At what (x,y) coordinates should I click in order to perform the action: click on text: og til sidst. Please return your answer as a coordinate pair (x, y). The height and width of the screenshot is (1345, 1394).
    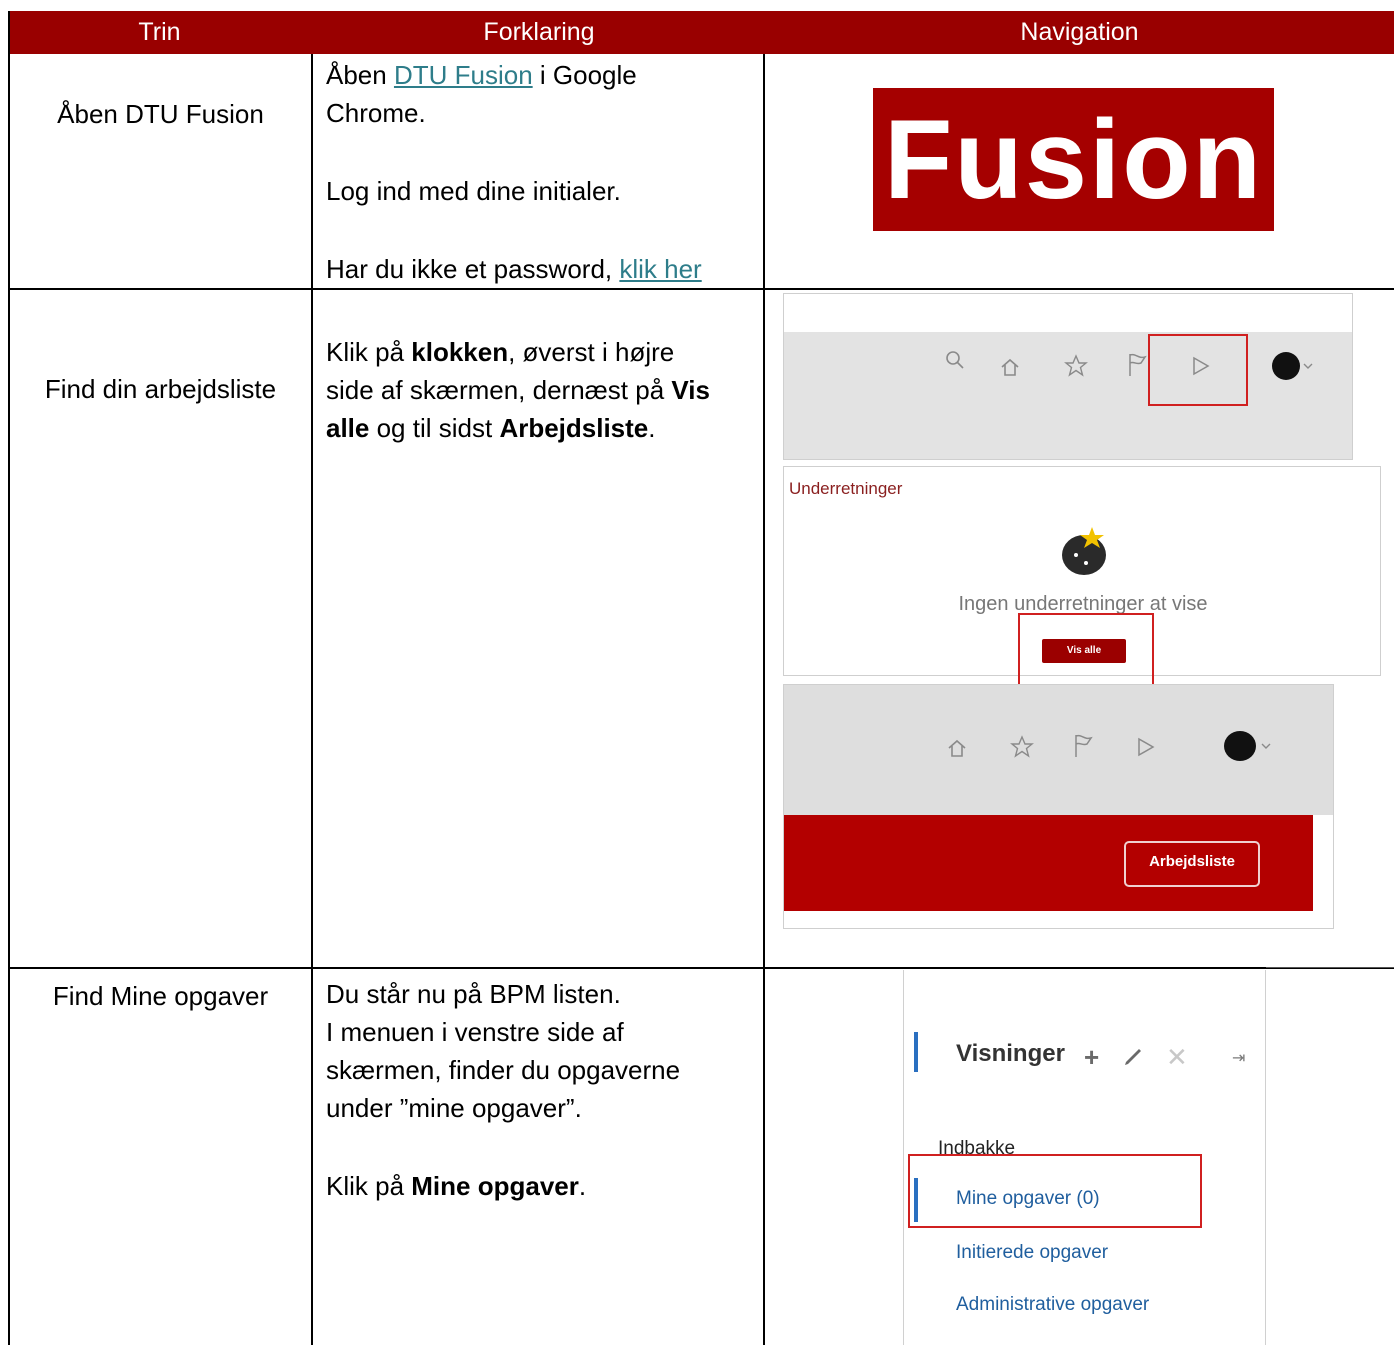
    Looking at the image, I should click on (434, 428).